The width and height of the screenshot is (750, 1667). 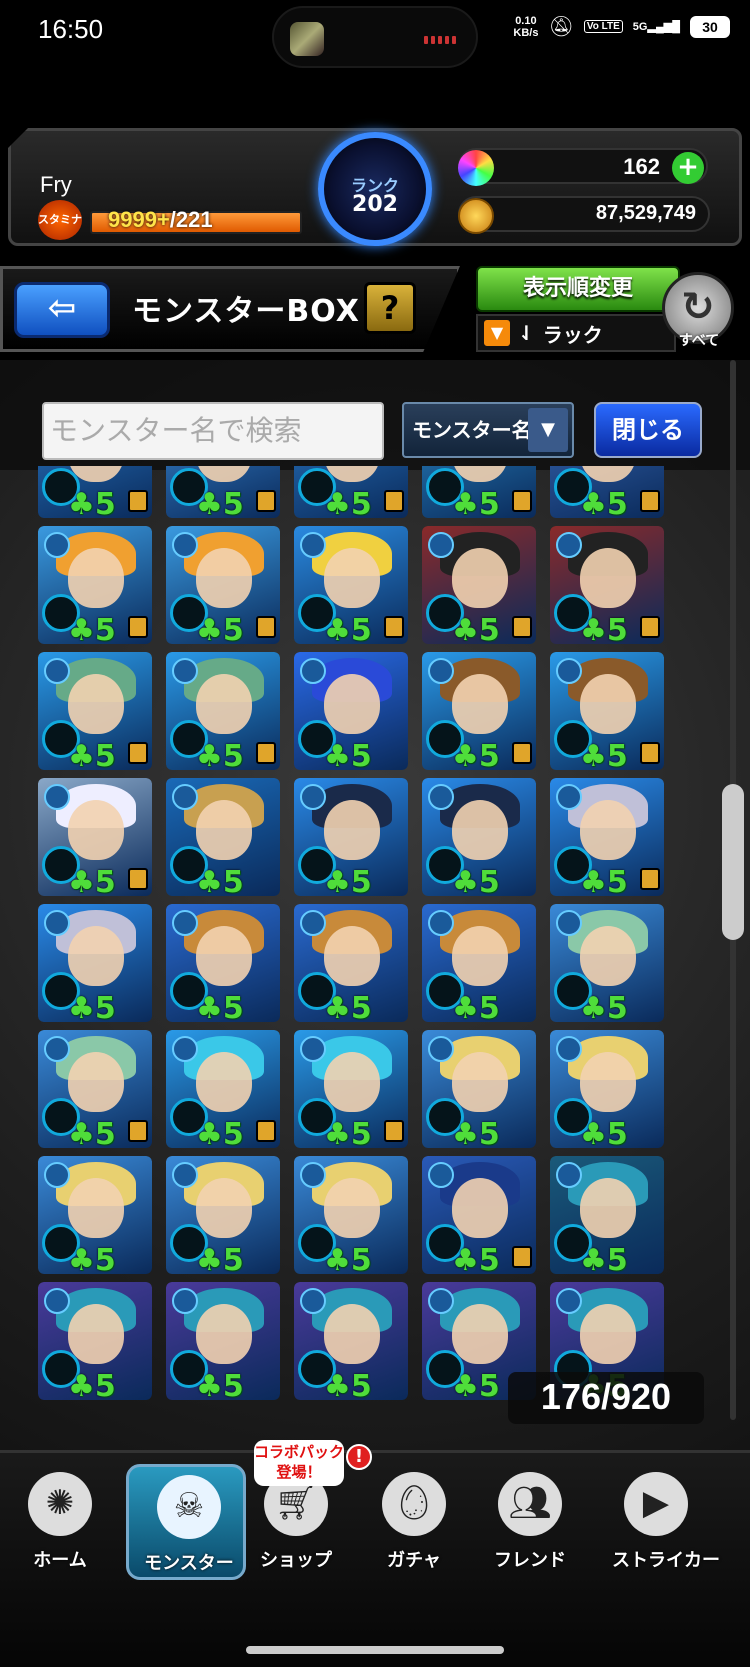 What do you see at coordinates (576, 333) in the screenshot?
I see `sort-criteria: ▼ ⇃ ラック` at bounding box center [576, 333].